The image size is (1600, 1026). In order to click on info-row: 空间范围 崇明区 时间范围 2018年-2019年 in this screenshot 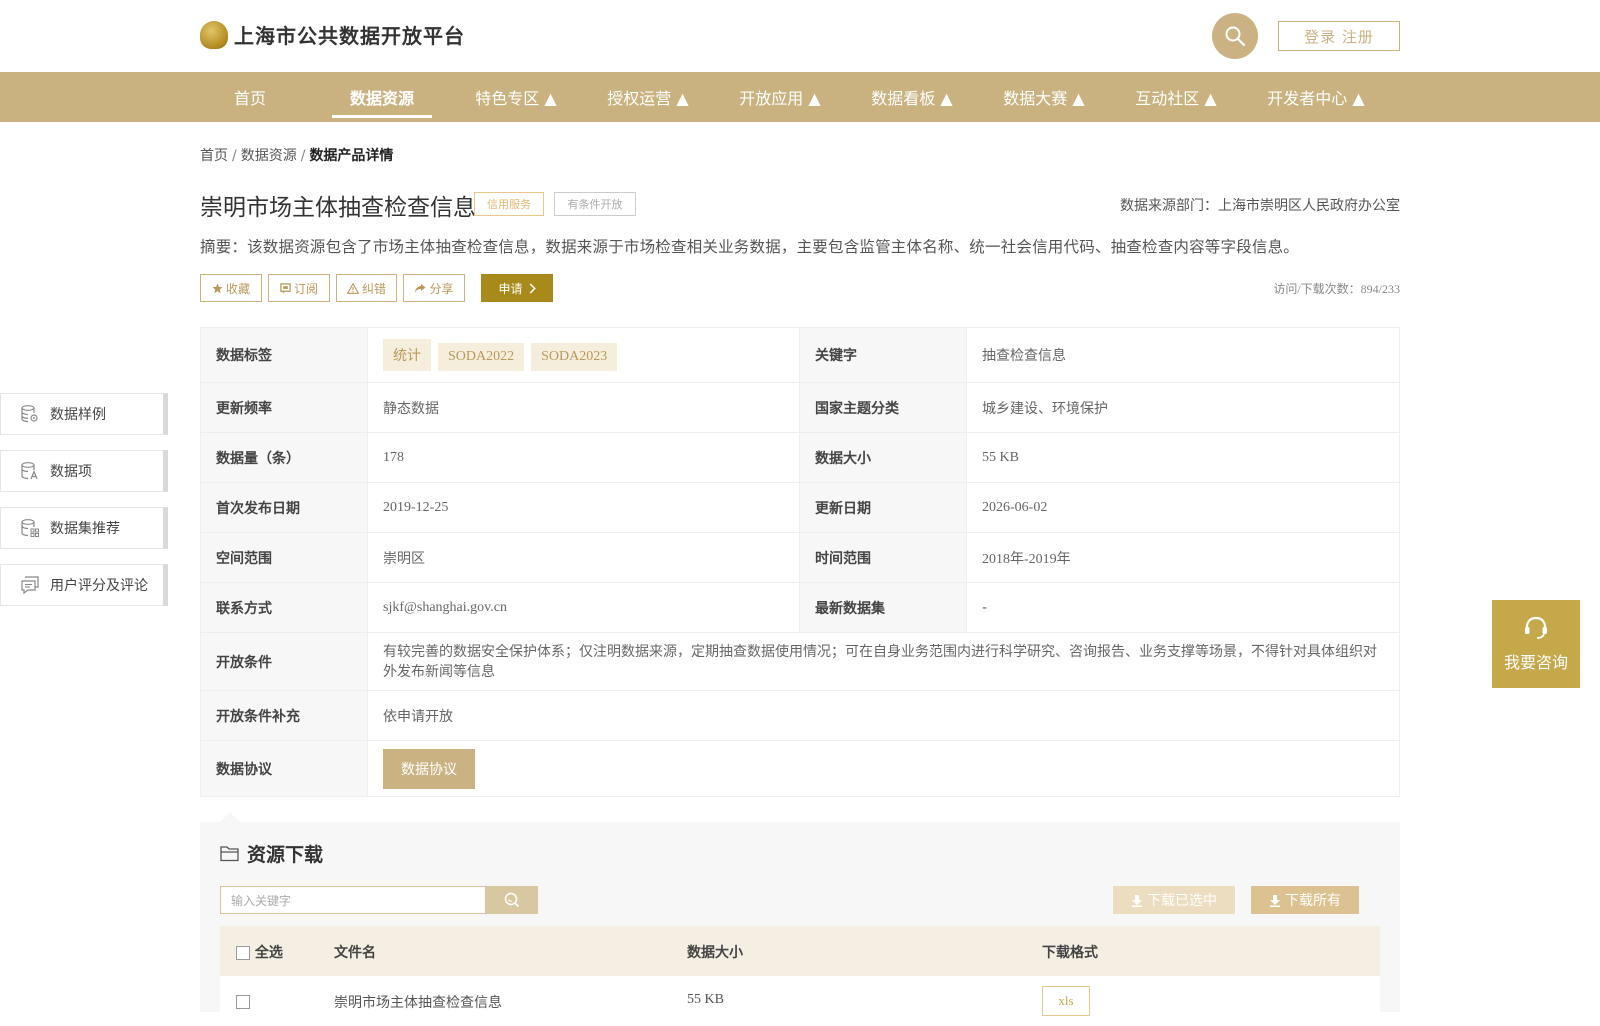, I will do `click(800, 557)`.